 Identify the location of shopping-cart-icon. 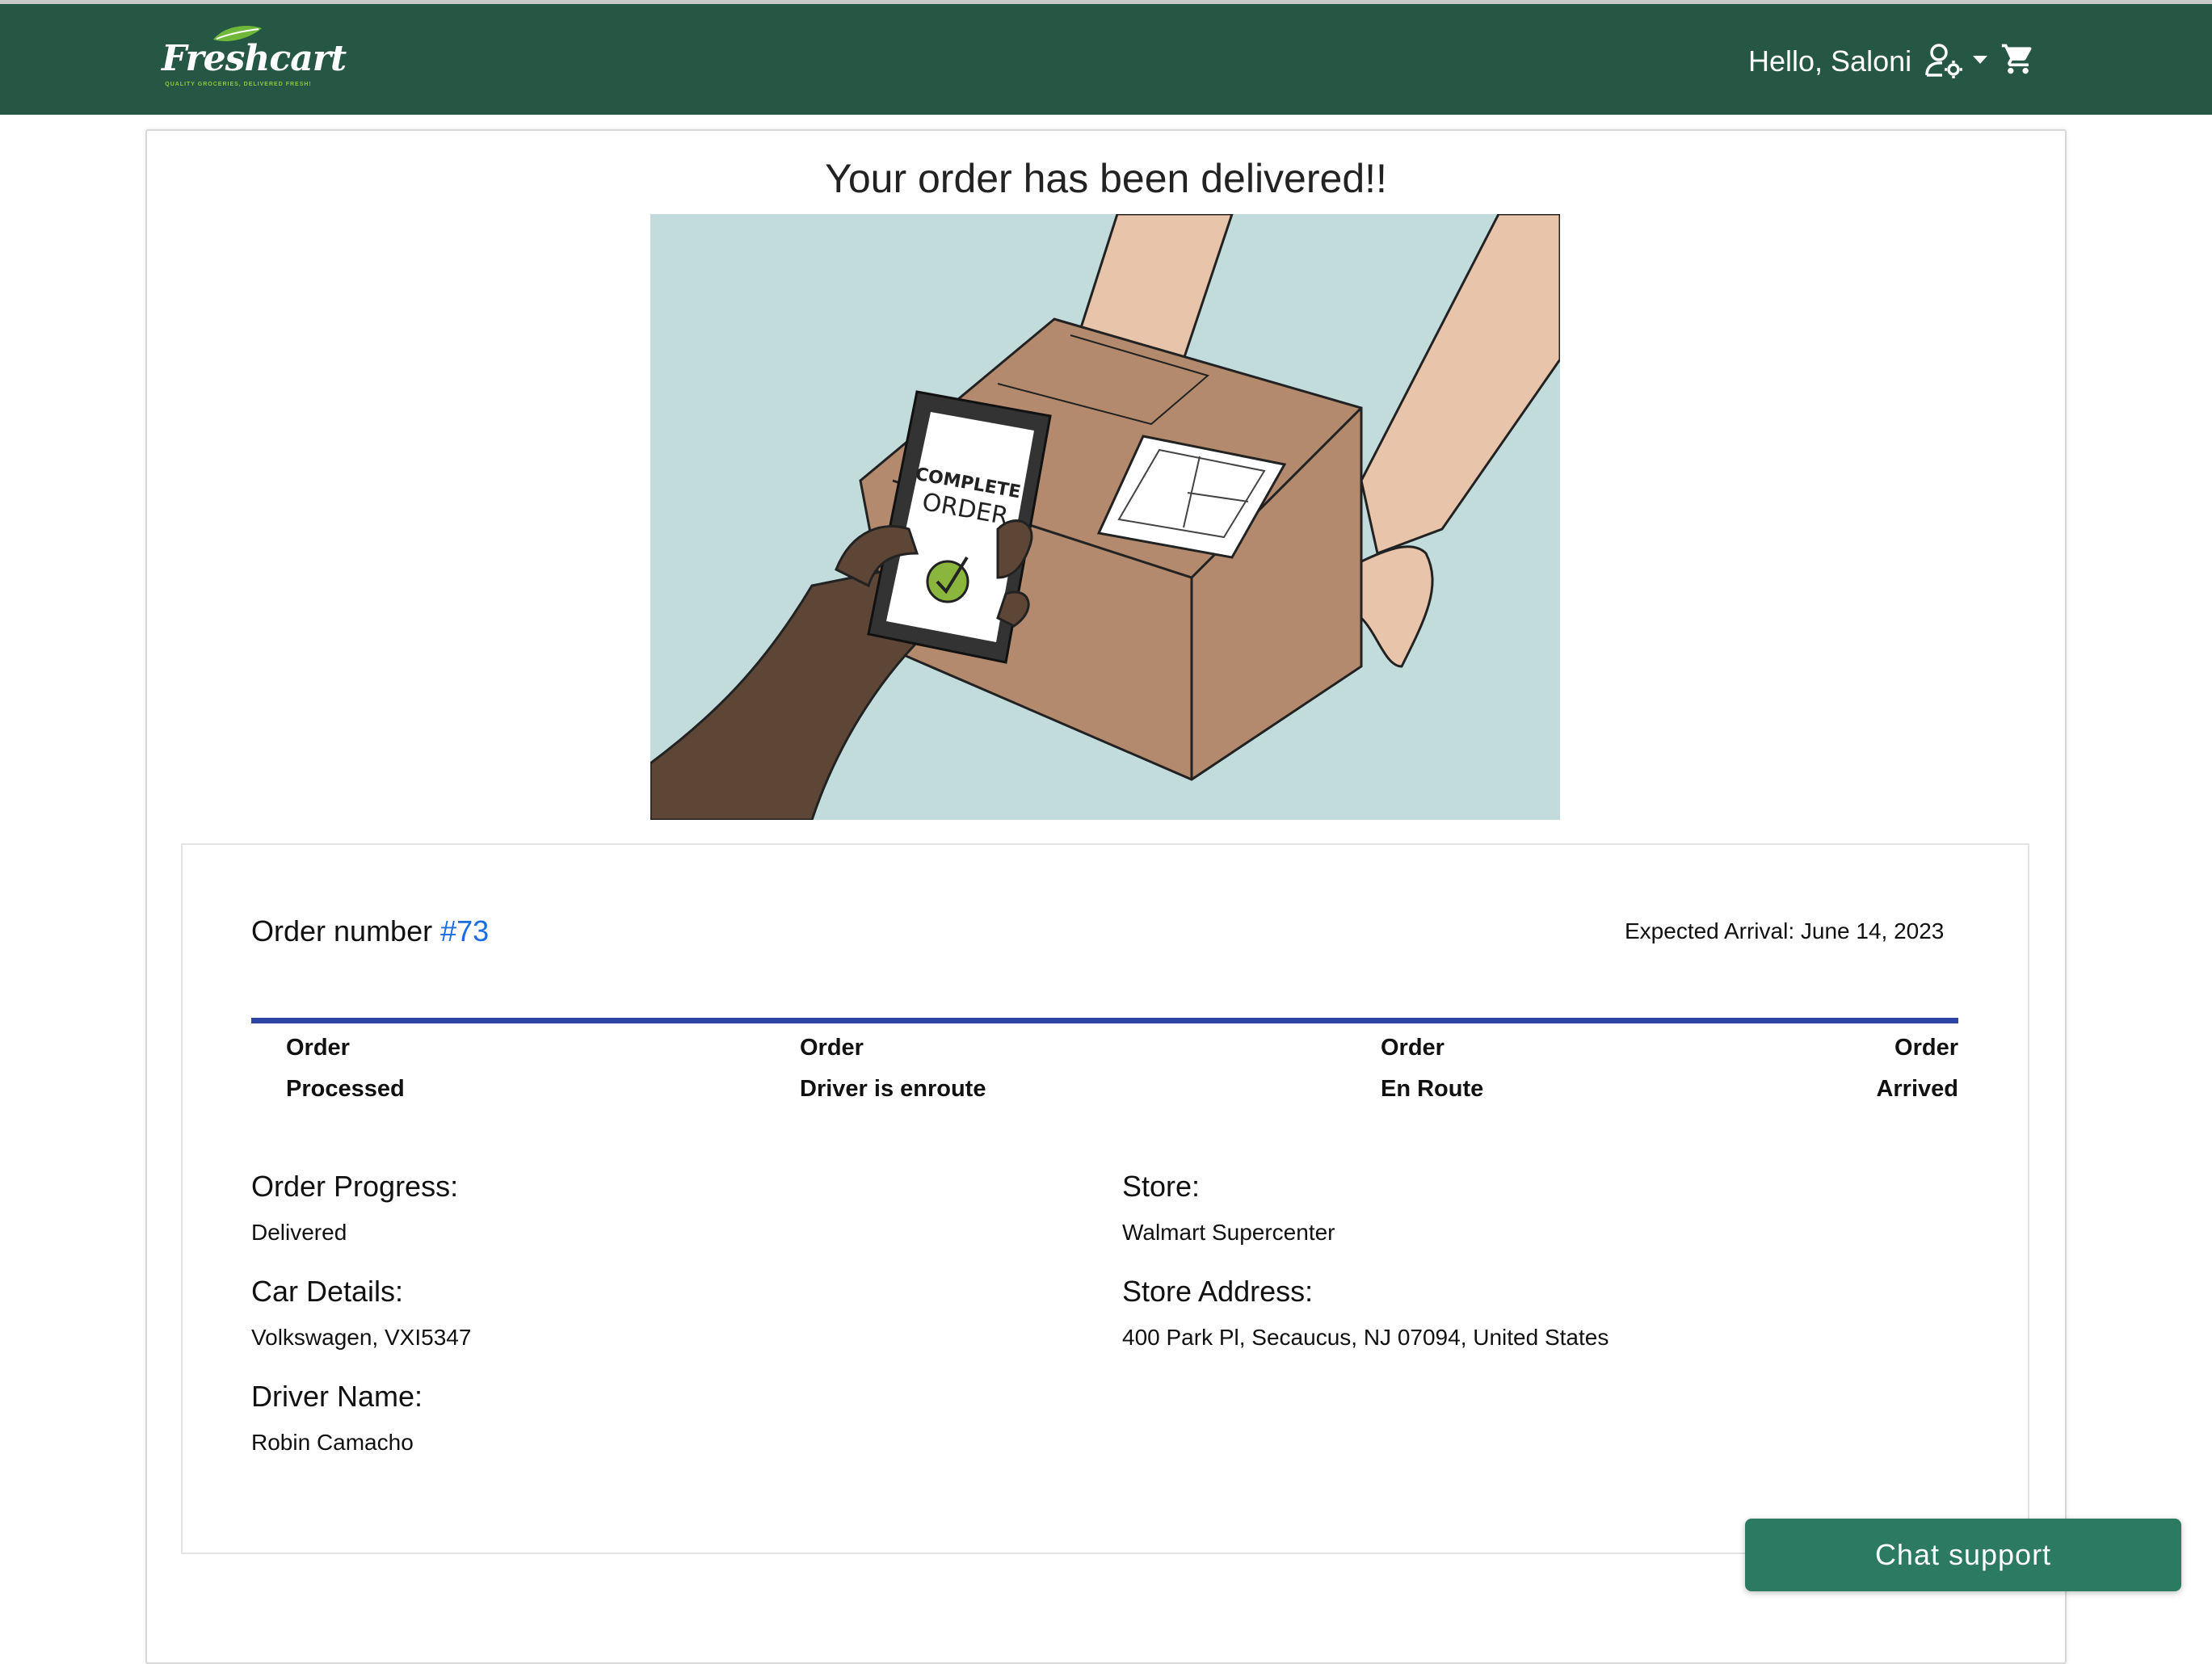
(2018, 59).